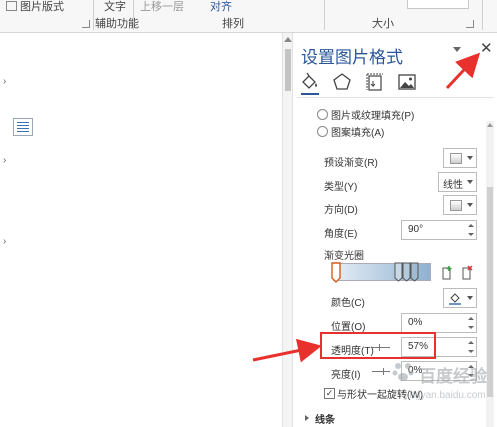  What do you see at coordinates (467, 273) in the screenshot?
I see `remove-gradient-stop-icon` at bounding box center [467, 273].